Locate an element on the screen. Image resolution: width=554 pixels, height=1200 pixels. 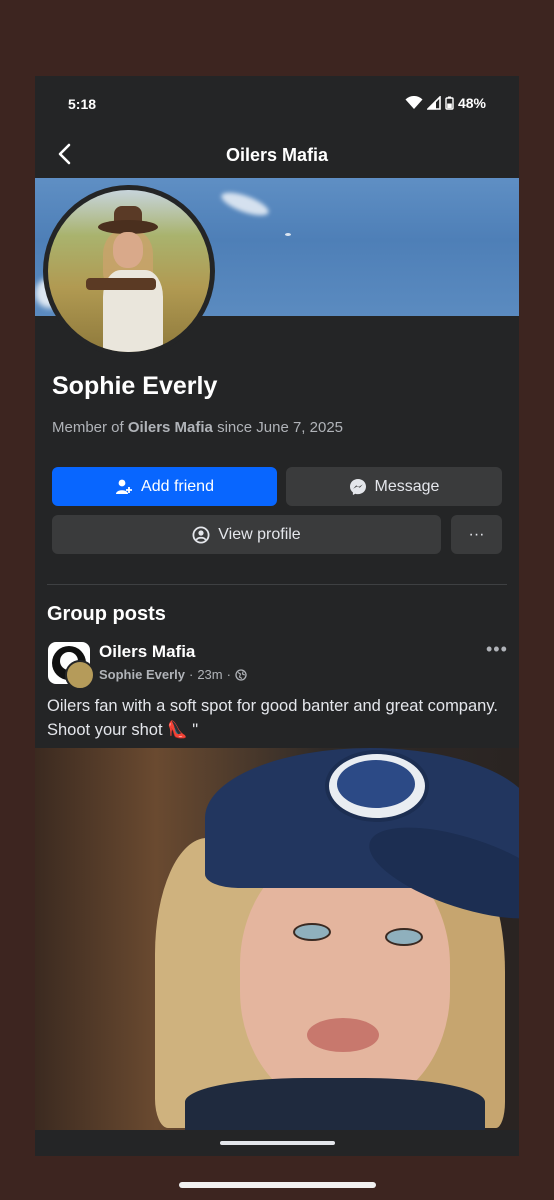
post-group-name: Oilers Mafia is located at coordinates (147, 652).